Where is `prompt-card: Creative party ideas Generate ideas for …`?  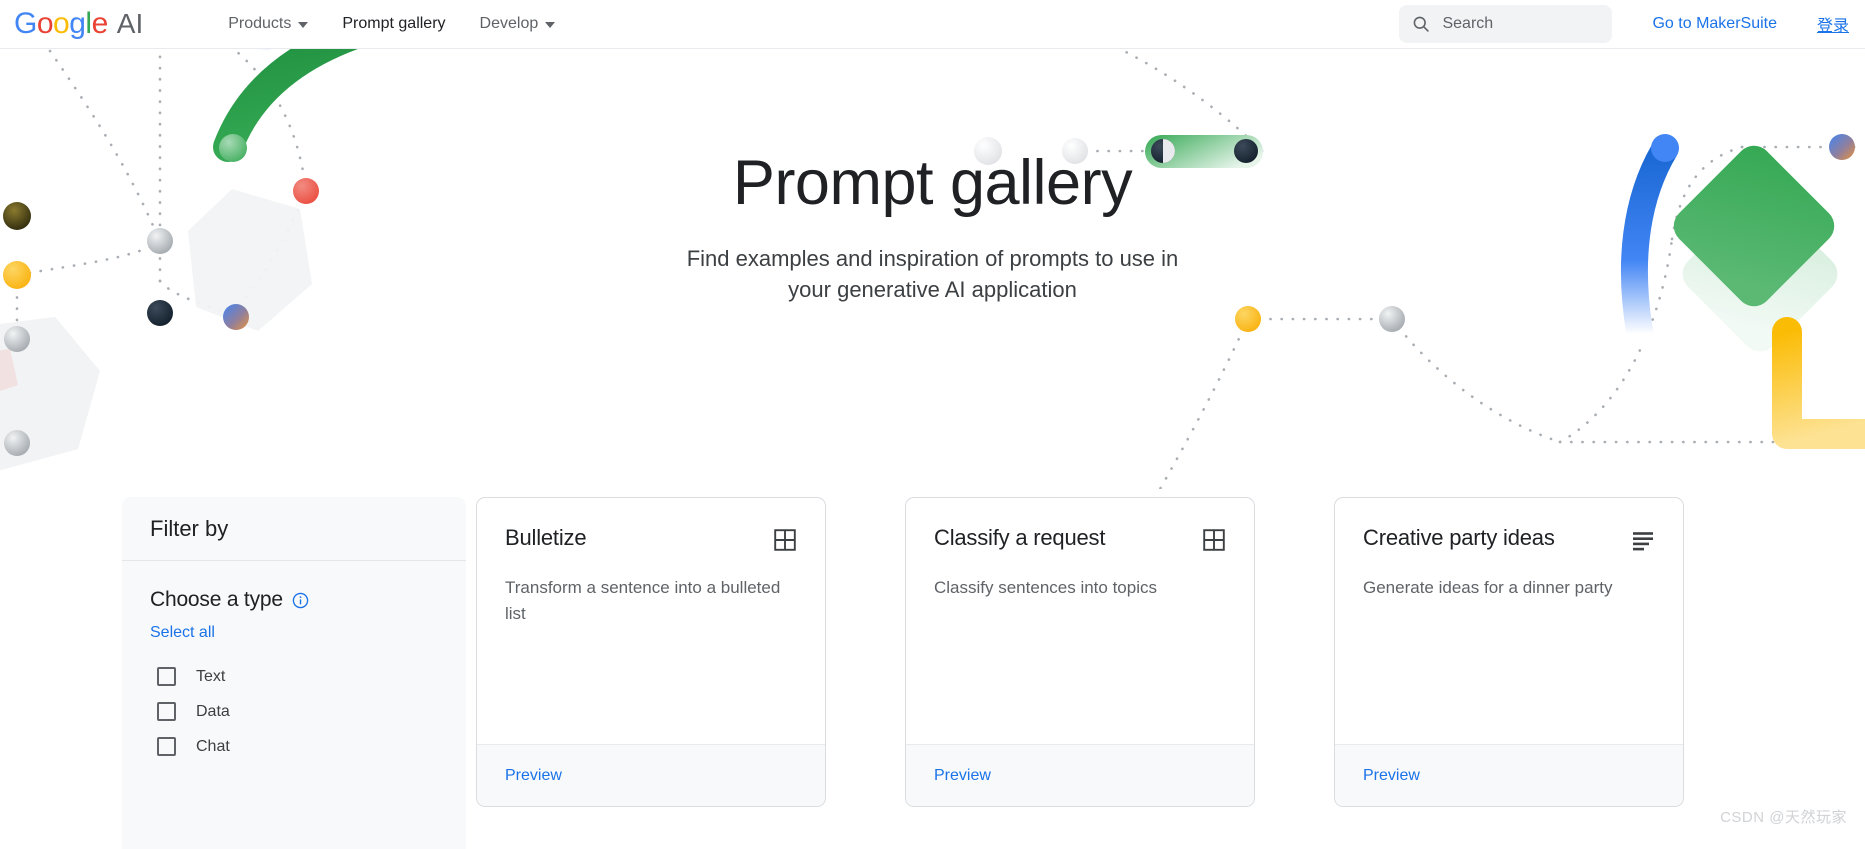
prompt-card: Creative party ideas Generate ideas for … is located at coordinates (1509, 652).